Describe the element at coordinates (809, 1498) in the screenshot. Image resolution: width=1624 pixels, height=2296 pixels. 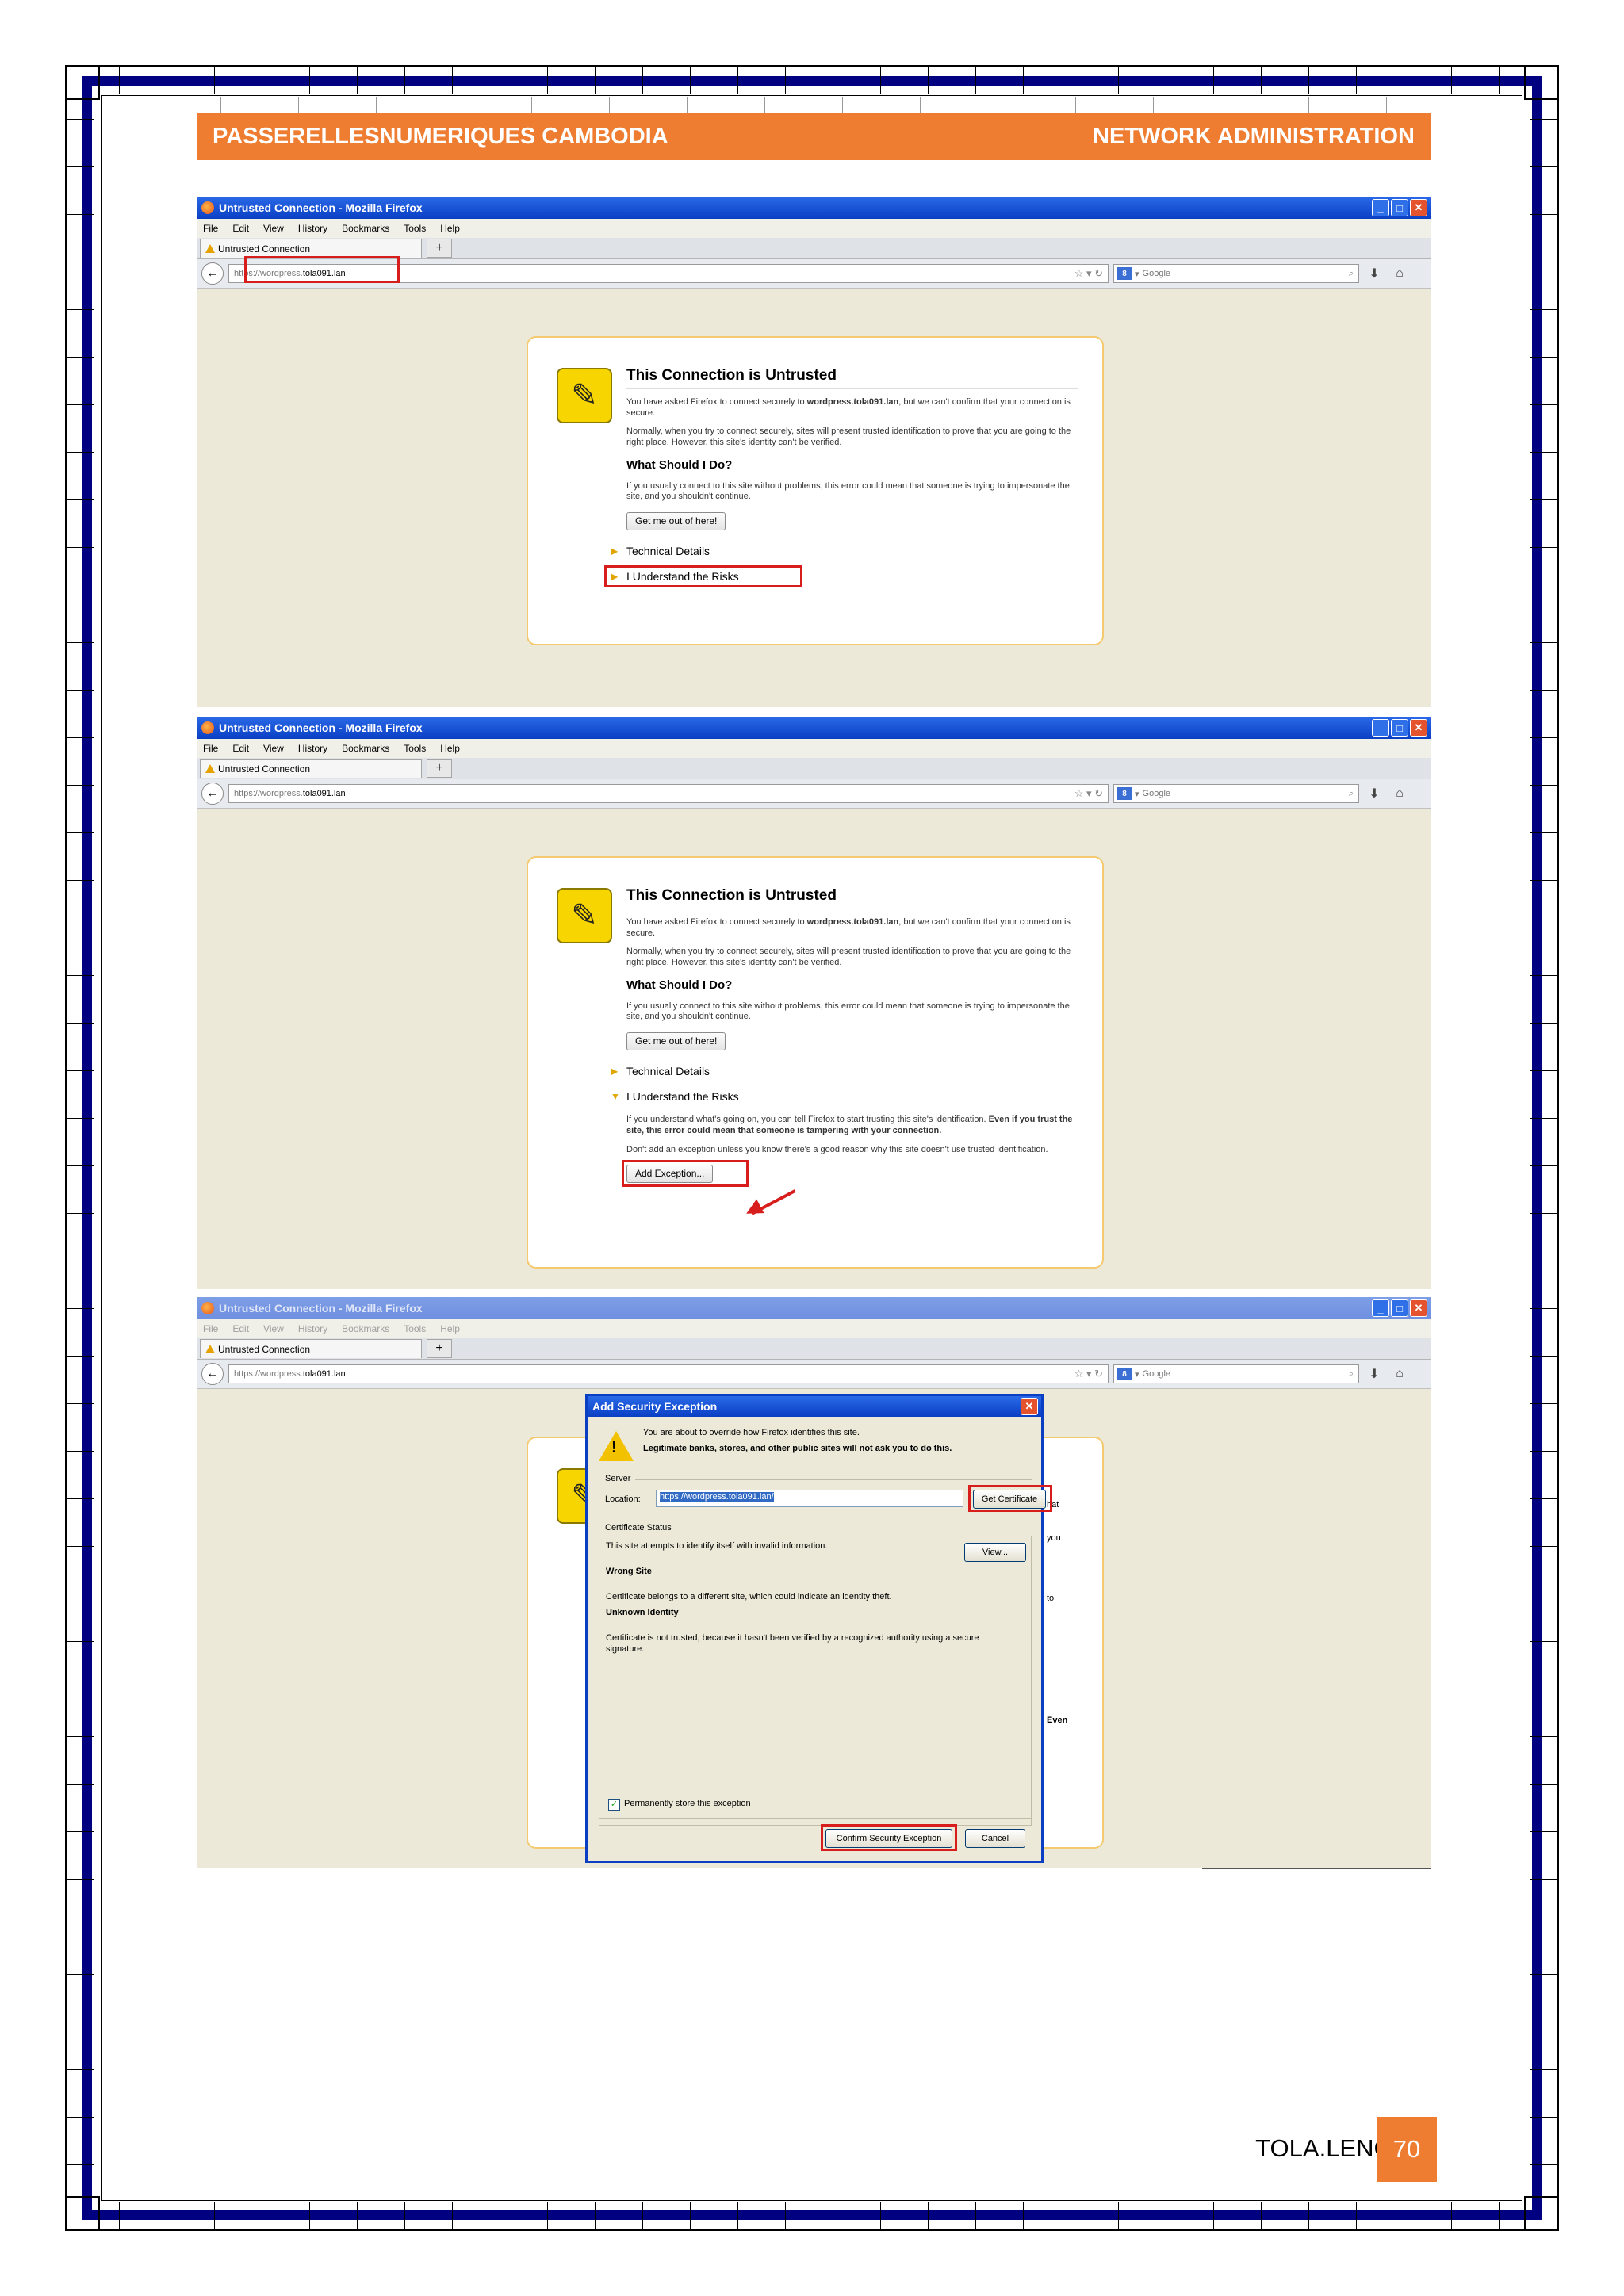
I see `location-input: https://wordpress.tola091.lan/` at that location.